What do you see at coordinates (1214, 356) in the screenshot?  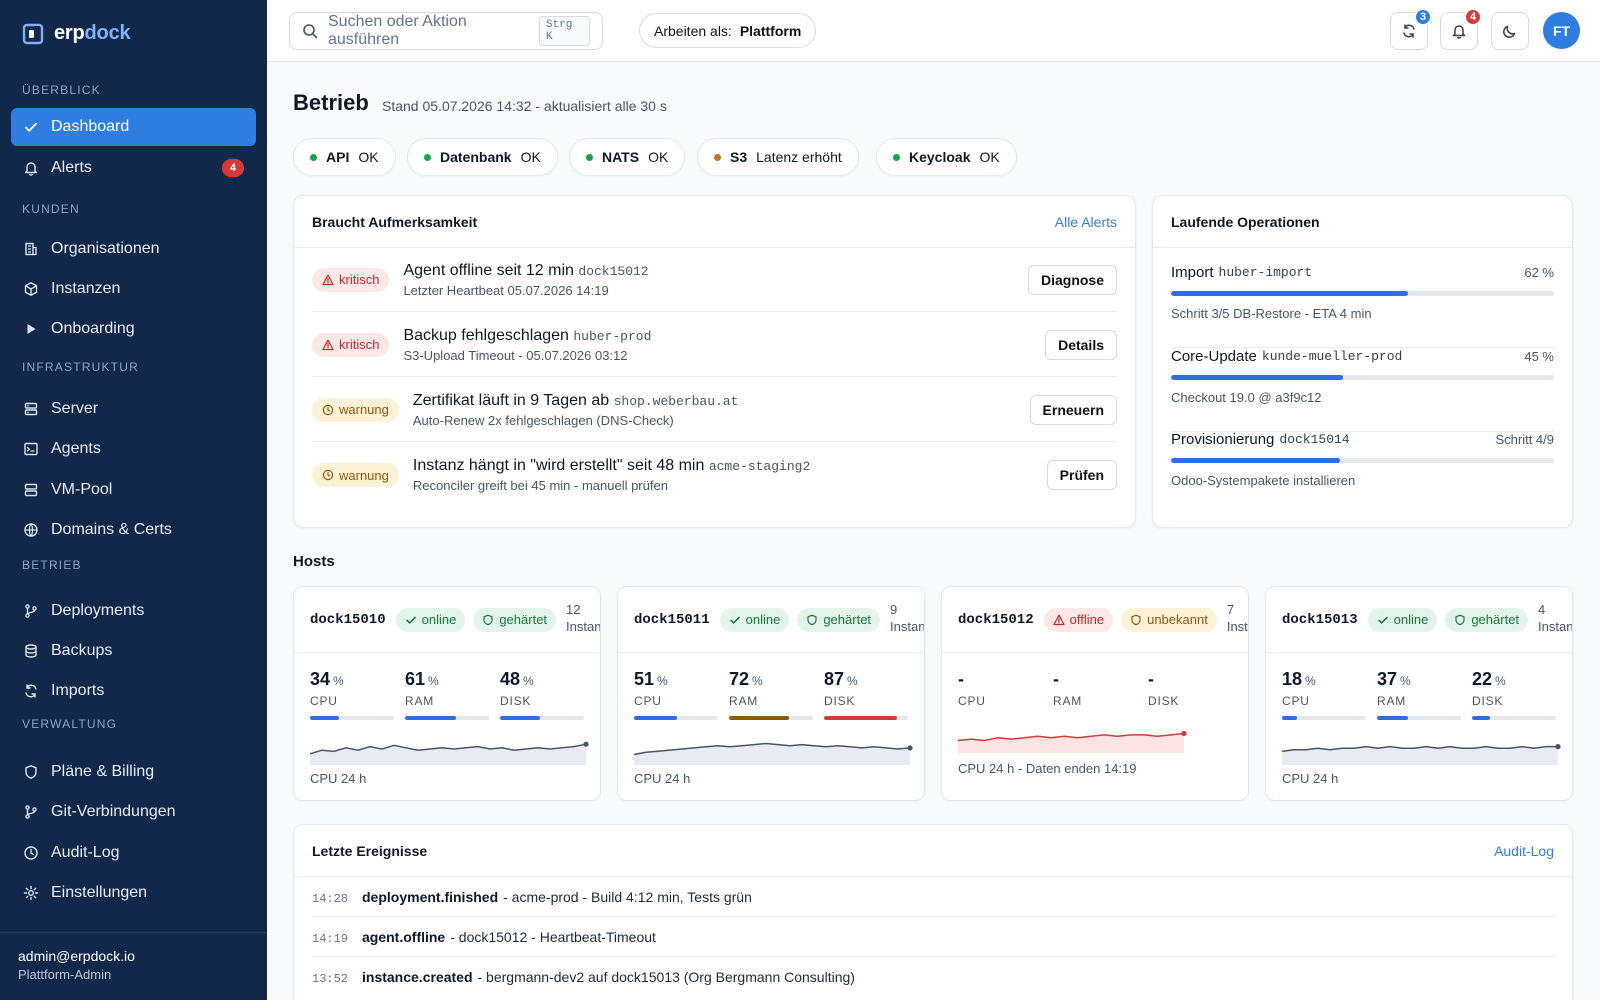 I see `operation-title: Core-Update` at bounding box center [1214, 356].